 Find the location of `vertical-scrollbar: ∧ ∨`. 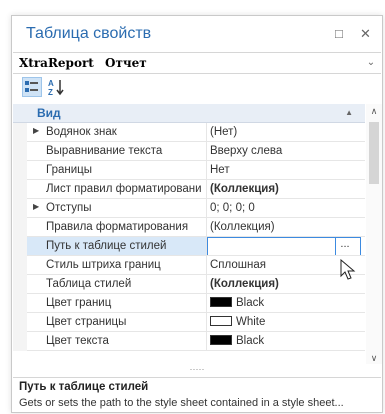

vertical-scrollbar: ∧ ∨ is located at coordinates (374, 234).